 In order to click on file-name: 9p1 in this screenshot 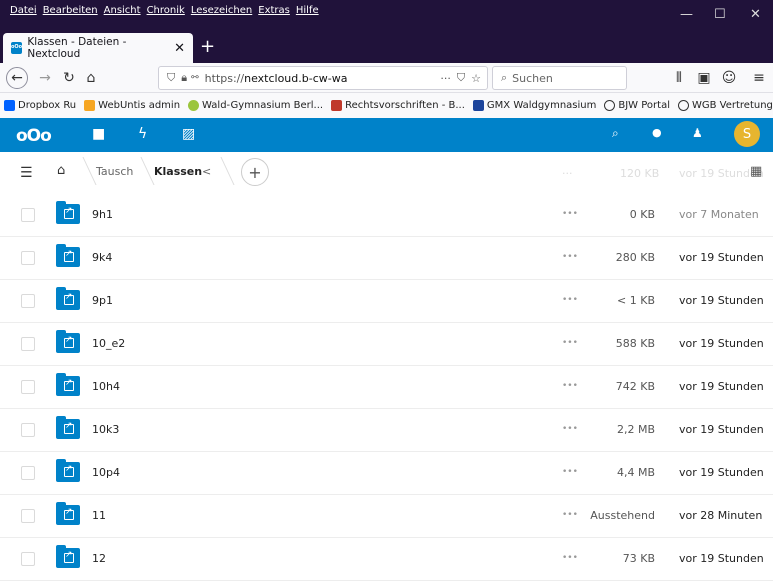, I will do `click(102, 300)`.